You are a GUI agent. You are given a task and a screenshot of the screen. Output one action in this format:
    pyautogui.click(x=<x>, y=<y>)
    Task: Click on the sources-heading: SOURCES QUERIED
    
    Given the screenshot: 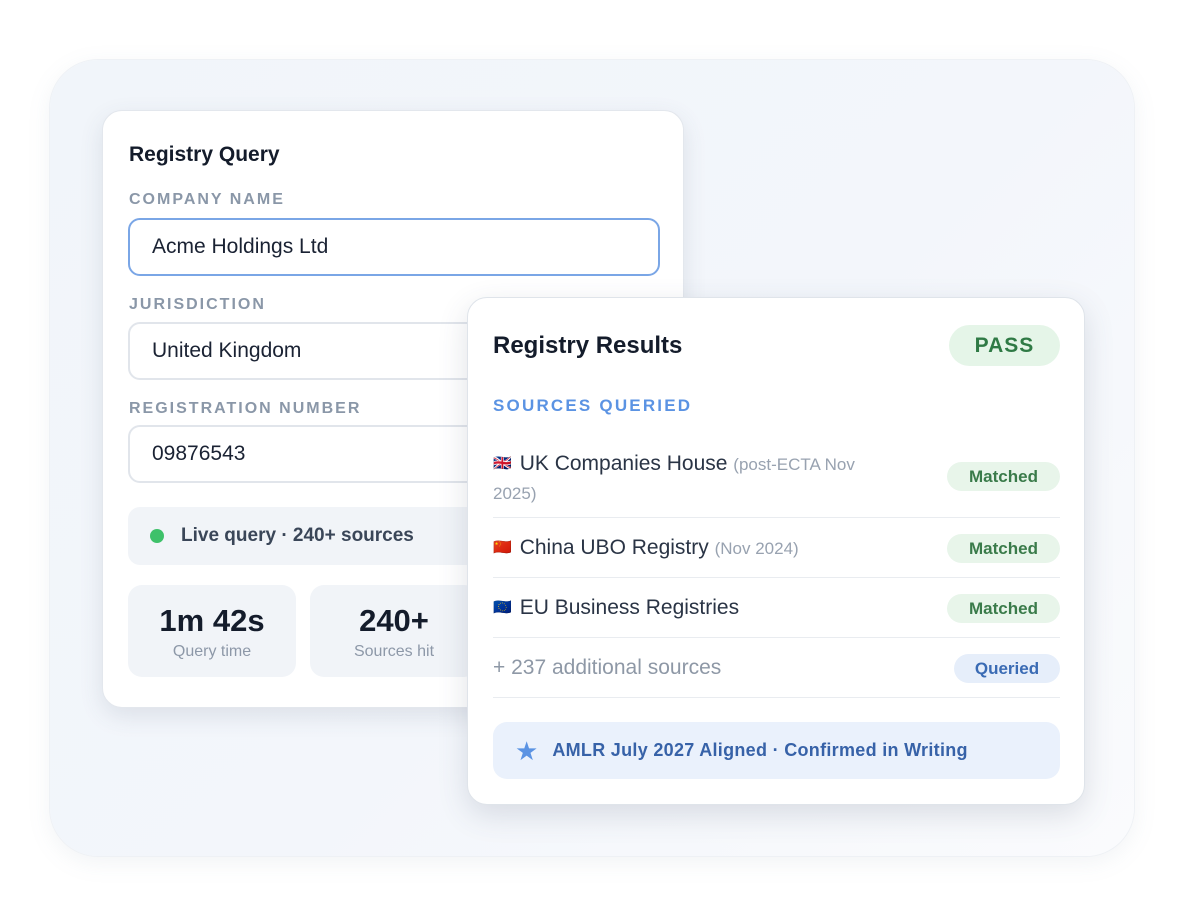 What is the action you would take?
    pyautogui.click(x=593, y=405)
    